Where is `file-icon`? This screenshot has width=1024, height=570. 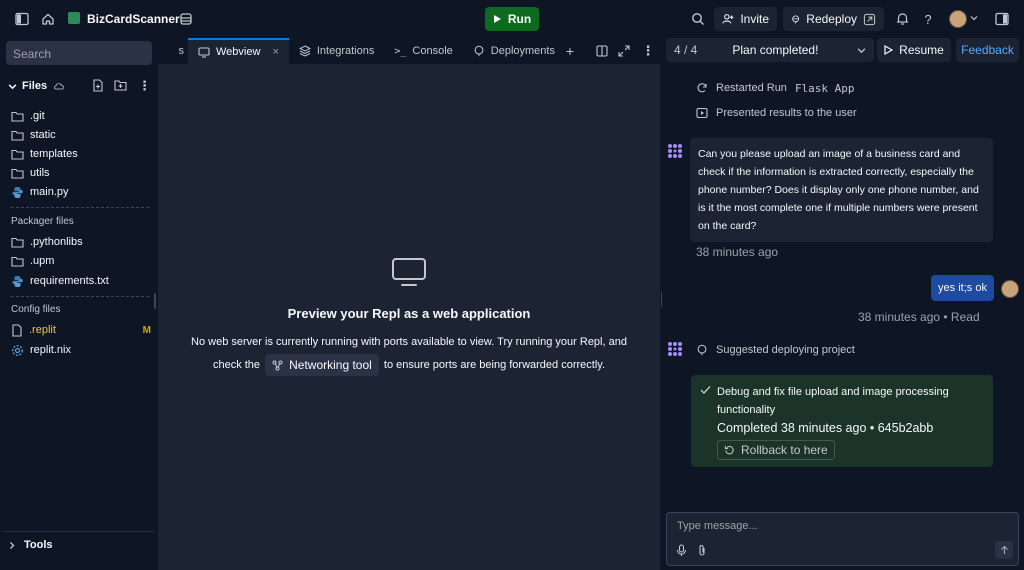
file-icon is located at coordinates (17, 330).